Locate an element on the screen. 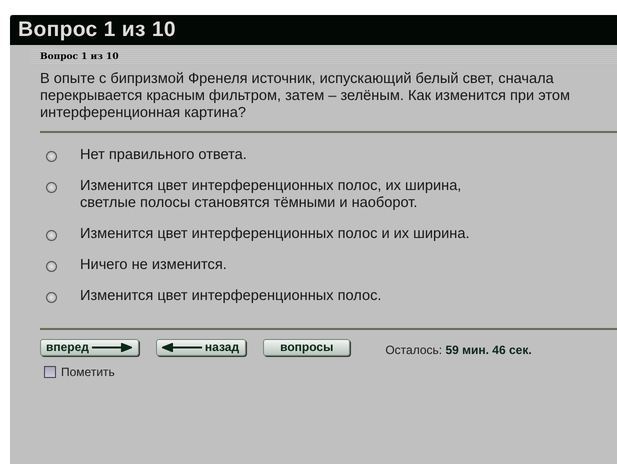 The height and width of the screenshot is (464, 617). time-remaining: Осталось: 59 мин. 46 сек. is located at coordinates (458, 350).